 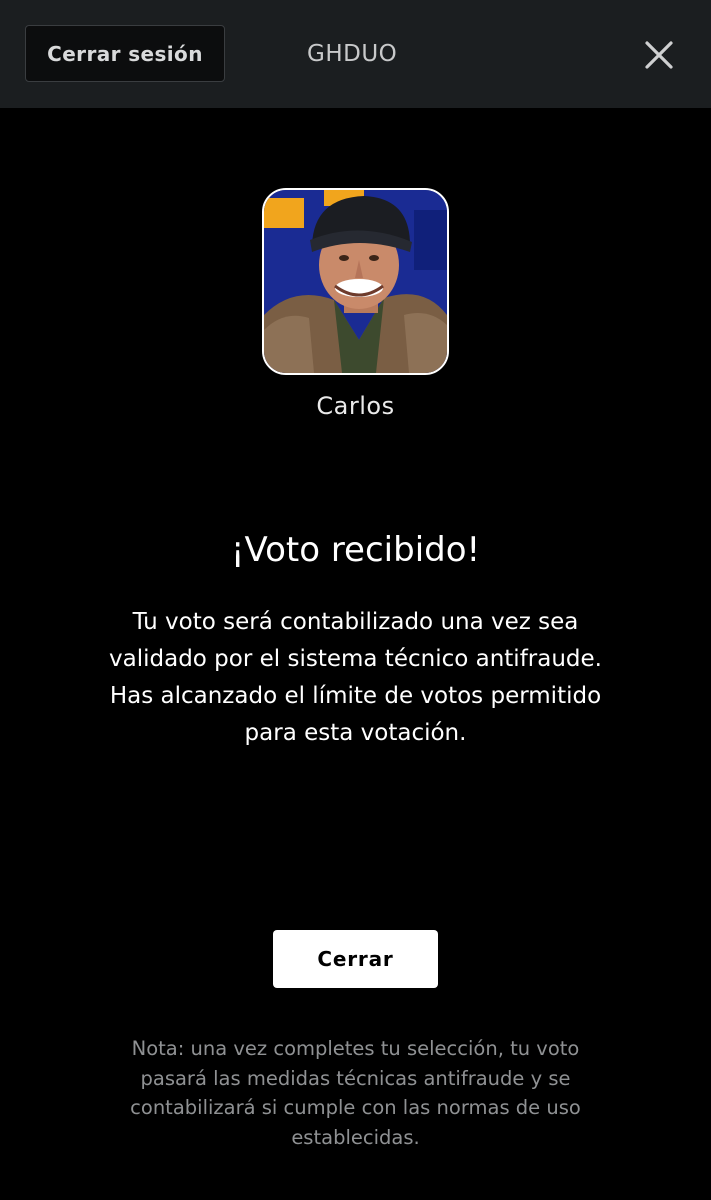 I want to click on close-button: Cerrar, so click(x=355, y=959).